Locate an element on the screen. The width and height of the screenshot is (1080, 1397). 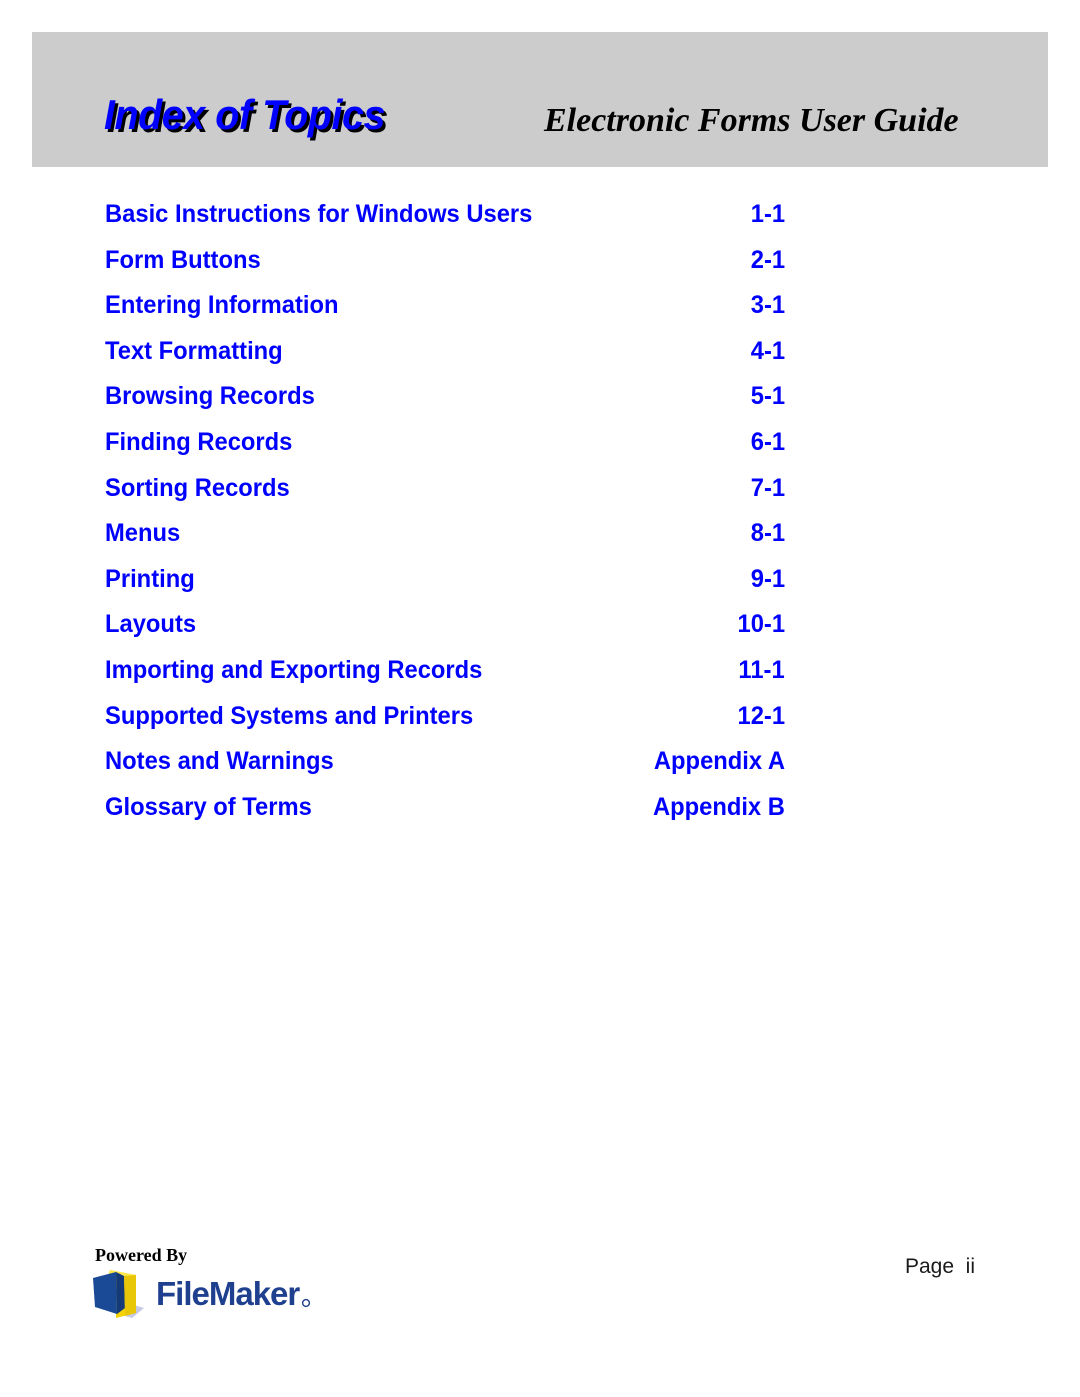
index-entry-row: Notes and Warnings Appendix A is located at coordinates (445, 770).